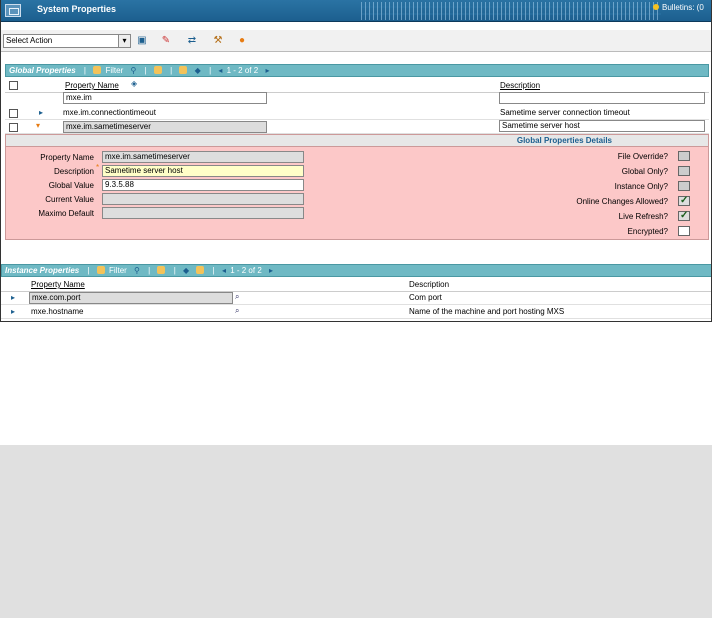 The width and height of the screenshot is (712, 618). Describe the element at coordinates (218, 41) in the screenshot. I see `tools-icon: ⚒` at that location.